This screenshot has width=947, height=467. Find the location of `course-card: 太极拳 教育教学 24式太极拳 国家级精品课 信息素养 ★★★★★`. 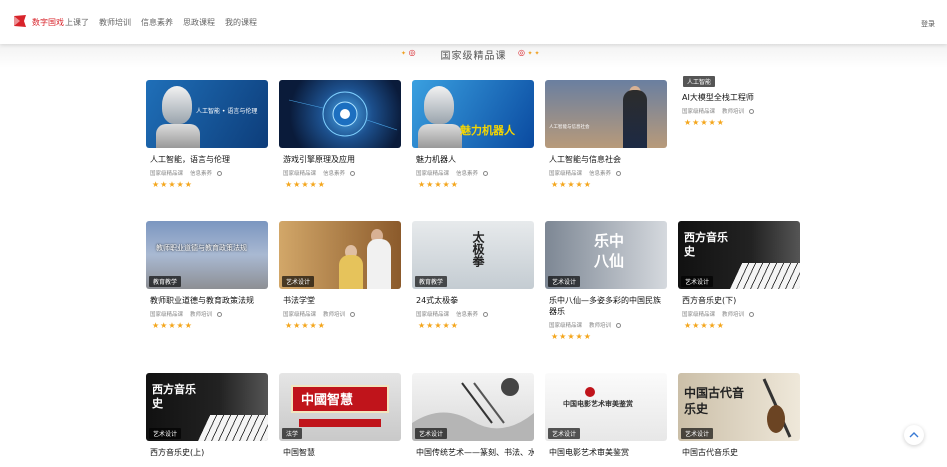

course-card: 太极拳 教育教学 24式太极拳 国家级精品课 信息素养 ★★★★★ is located at coordinates (473, 275).